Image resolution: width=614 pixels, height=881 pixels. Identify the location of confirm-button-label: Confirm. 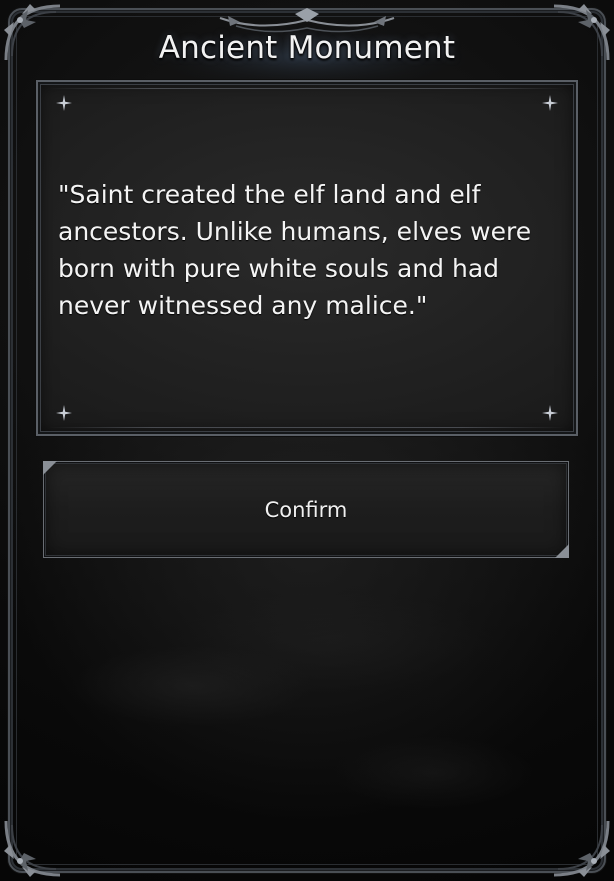
(306, 509).